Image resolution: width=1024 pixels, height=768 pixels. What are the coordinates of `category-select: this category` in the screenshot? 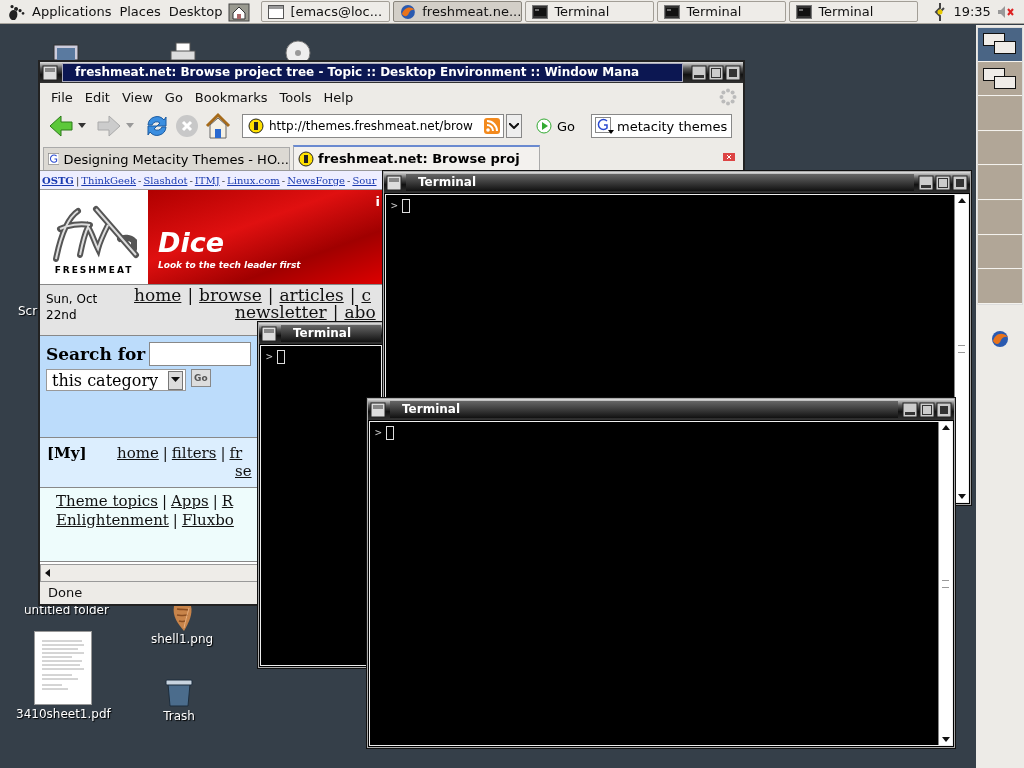 It's located at (116, 380).